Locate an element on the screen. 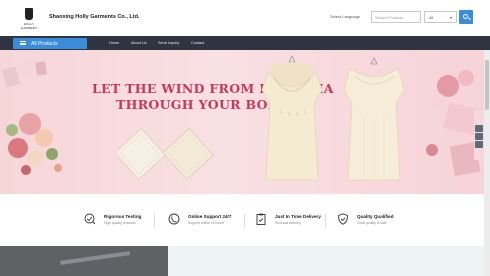 This screenshot has width=490, height=276. logo-text: HOLLY GARMENT is located at coordinates (29, 26).